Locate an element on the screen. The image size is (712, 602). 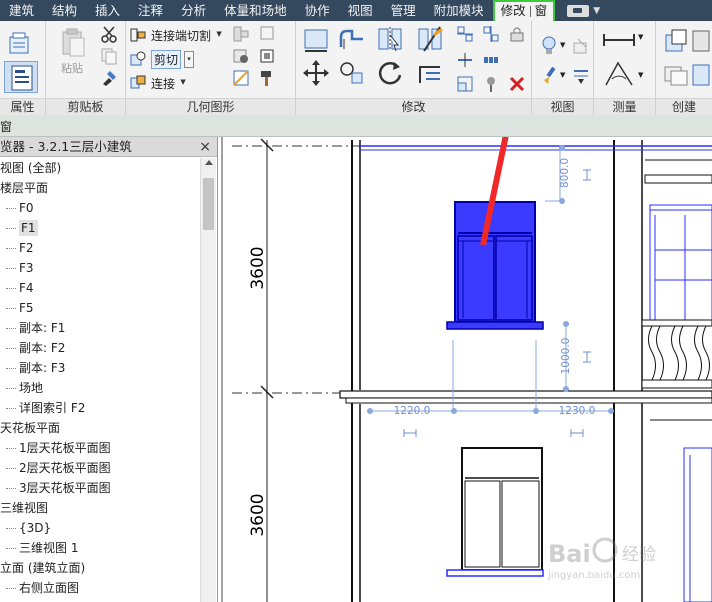
array-icon is located at coordinates (491, 60).